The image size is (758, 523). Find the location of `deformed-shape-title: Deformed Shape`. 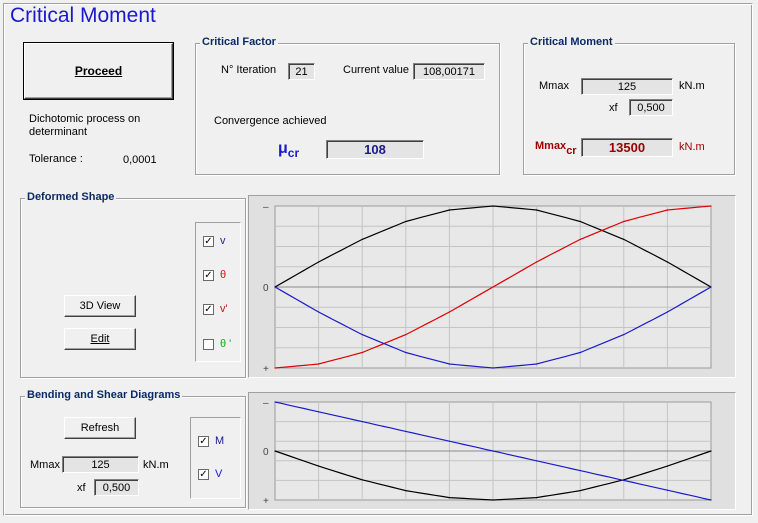

deformed-shape-title: Deformed Shape is located at coordinates (71, 197).